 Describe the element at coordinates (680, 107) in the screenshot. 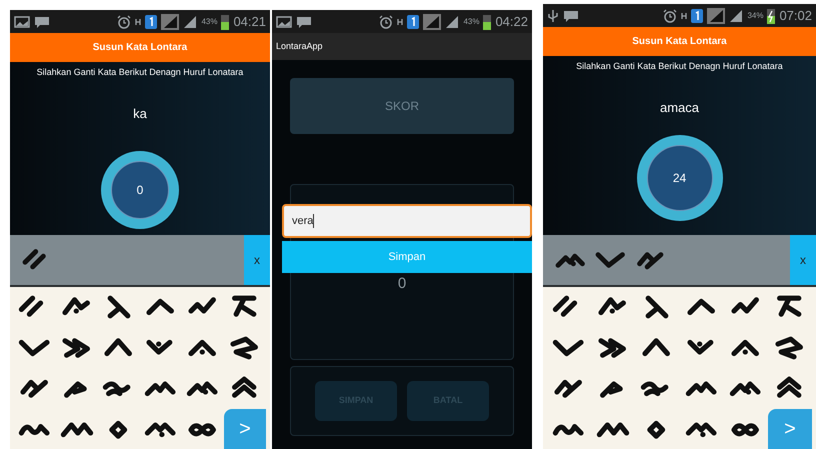

I see `target-word: amaca` at that location.